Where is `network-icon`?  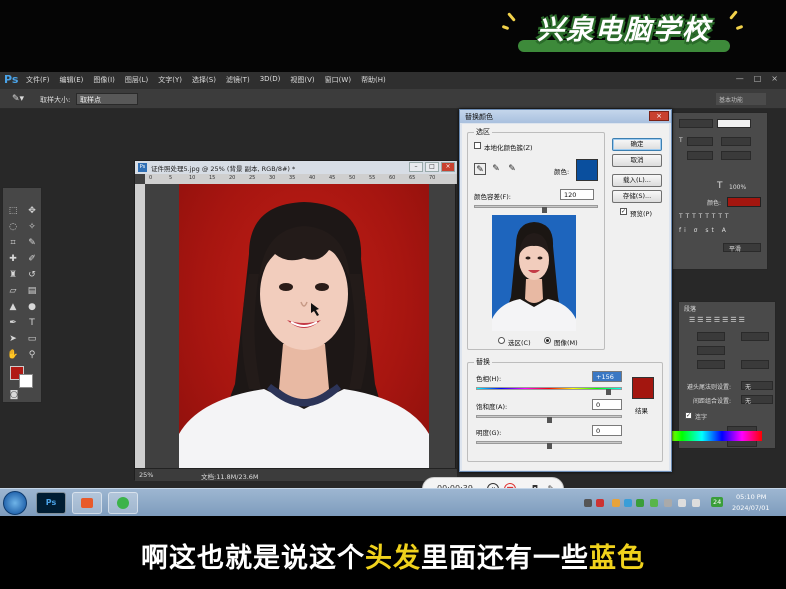 network-icon is located at coordinates (696, 503).